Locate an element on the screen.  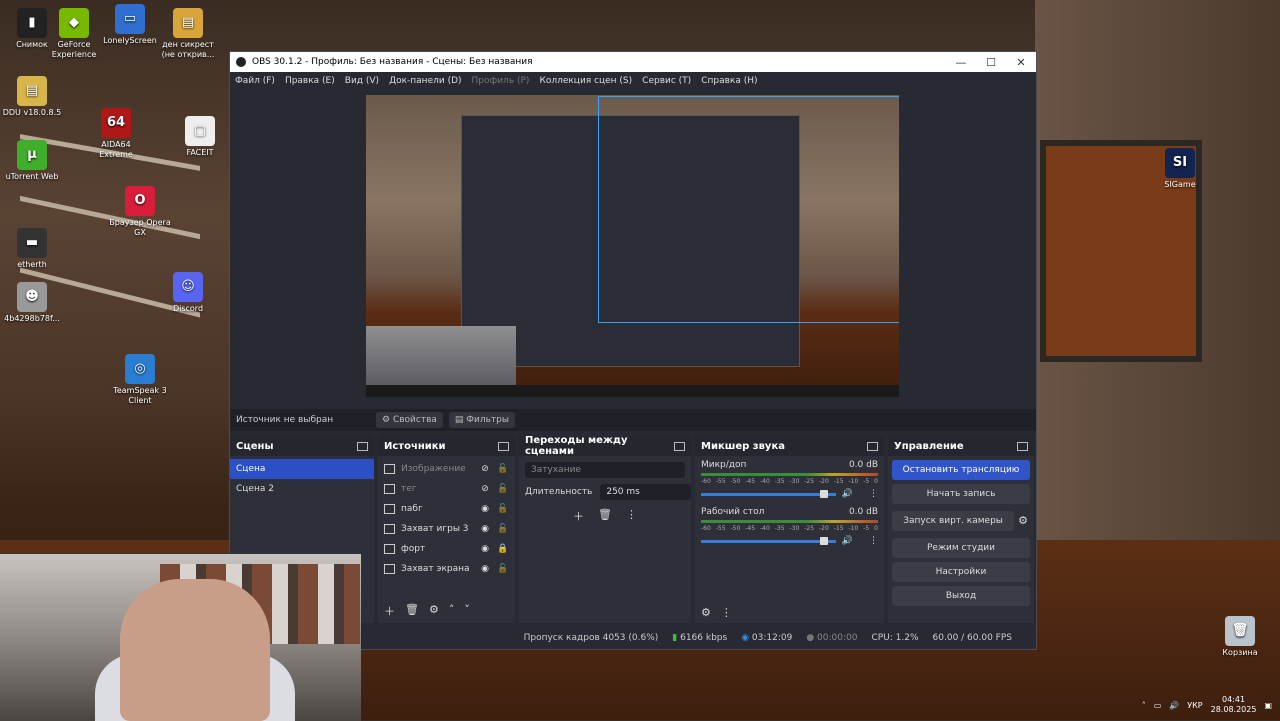
minimize-button: — is located at coordinates (961, 62).